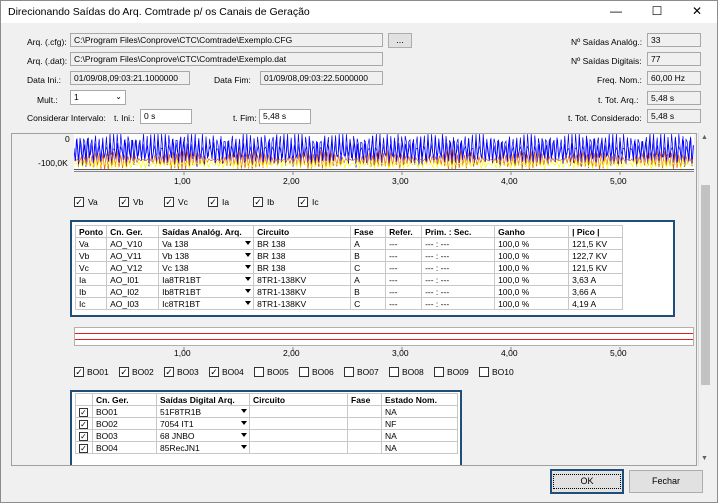  What do you see at coordinates (304, 372) in the screenshot?
I see `bo06-checkbox` at bounding box center [304, 372].